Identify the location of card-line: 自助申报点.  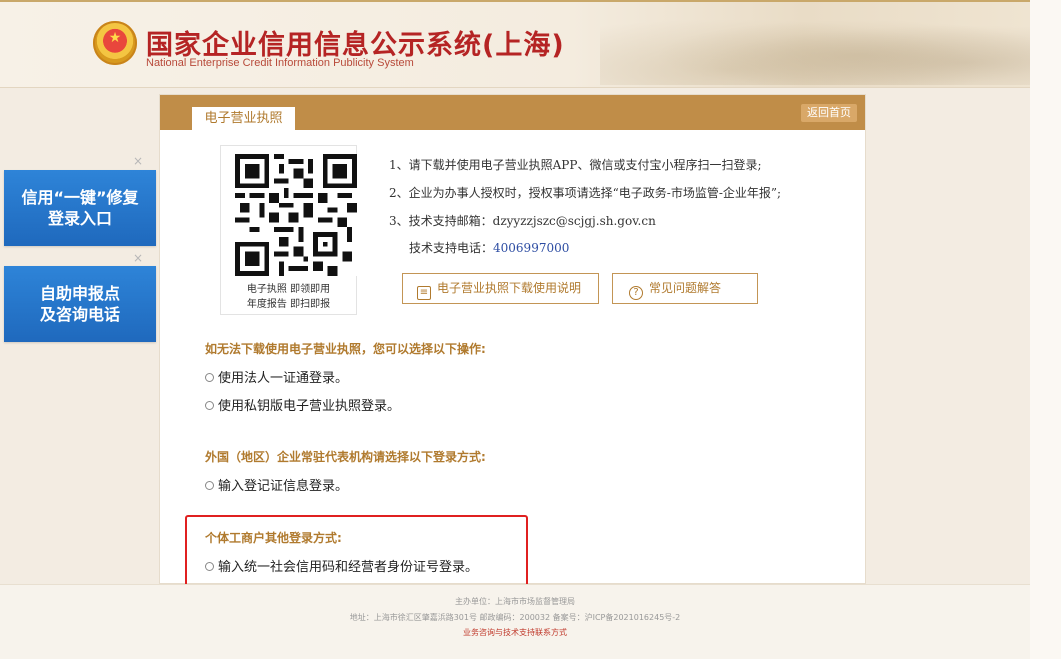
(79, 293).